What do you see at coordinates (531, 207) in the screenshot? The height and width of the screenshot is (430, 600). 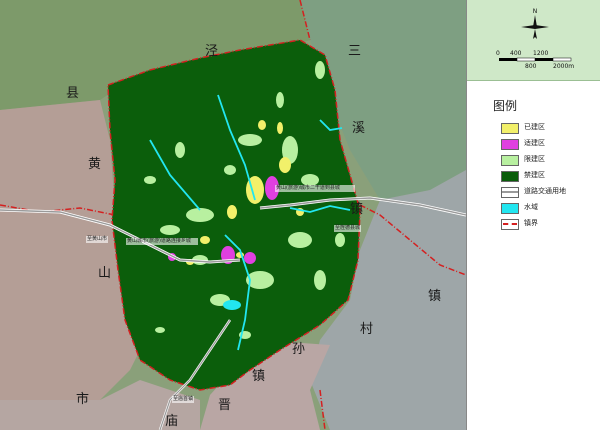 I see `legend-label: 水域` at bounding box center [531, 207].